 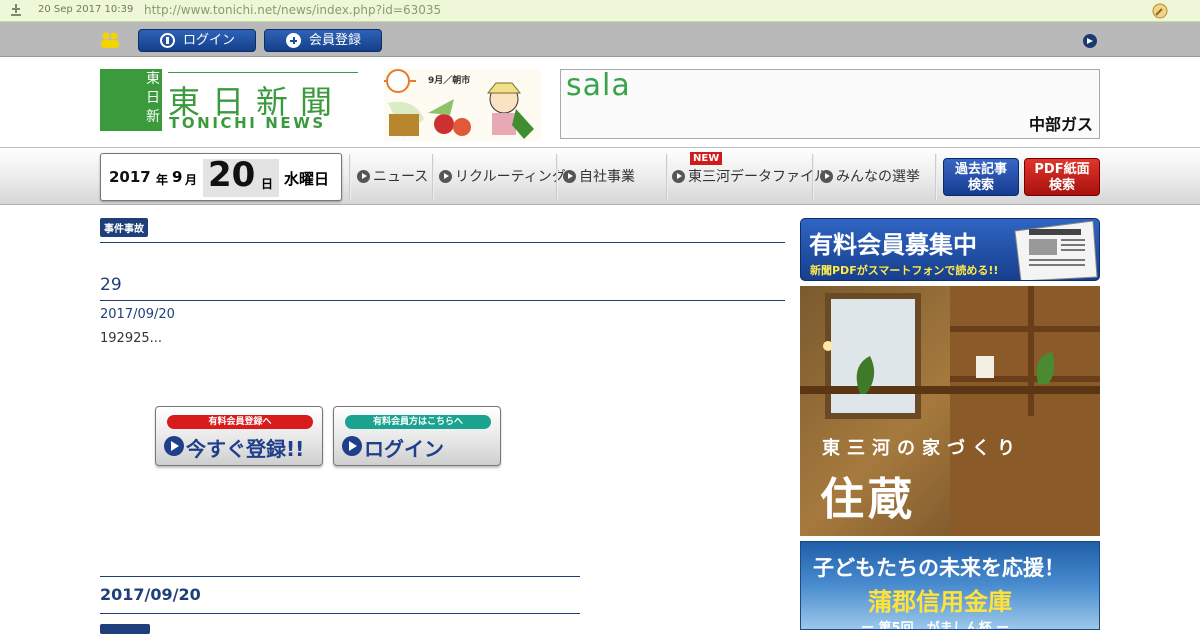 I want to click on member-login-button: 有料会員方はこちらへ ログイン, so click(x=417, y=436).